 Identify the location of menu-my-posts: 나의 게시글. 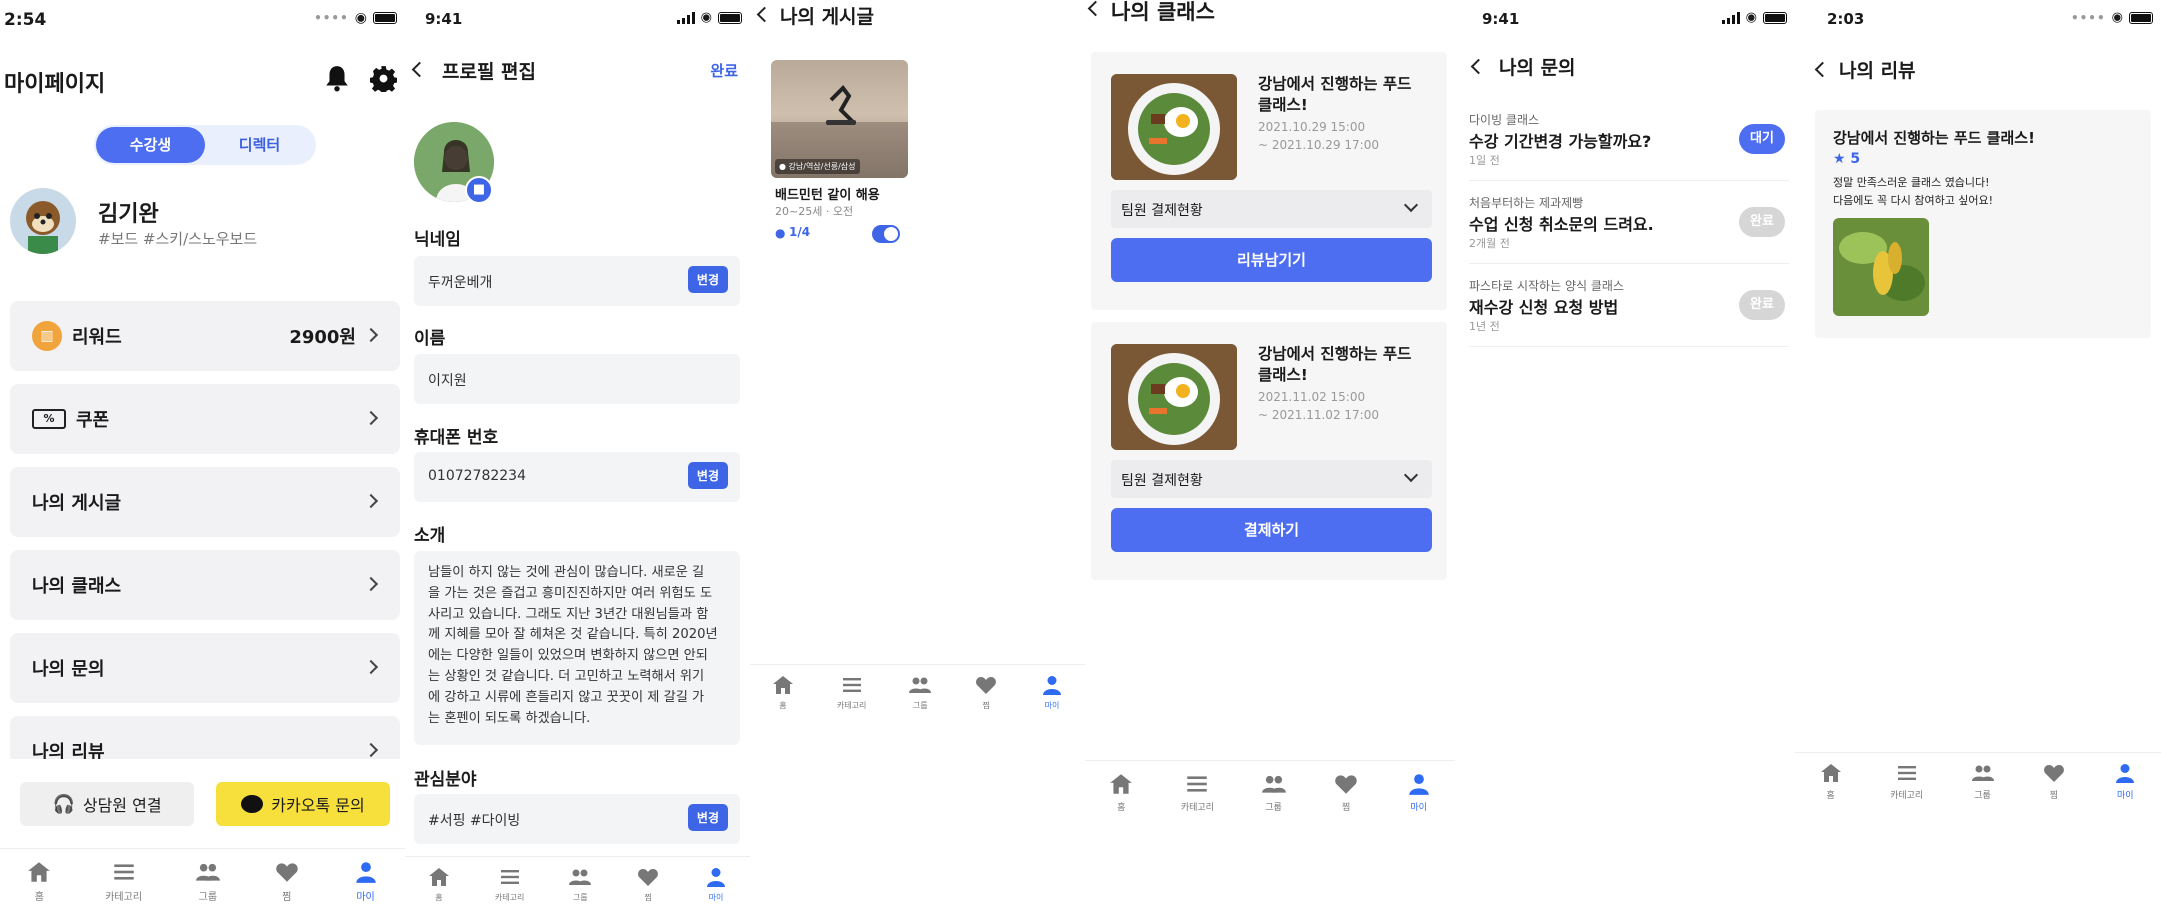
(205, 502).